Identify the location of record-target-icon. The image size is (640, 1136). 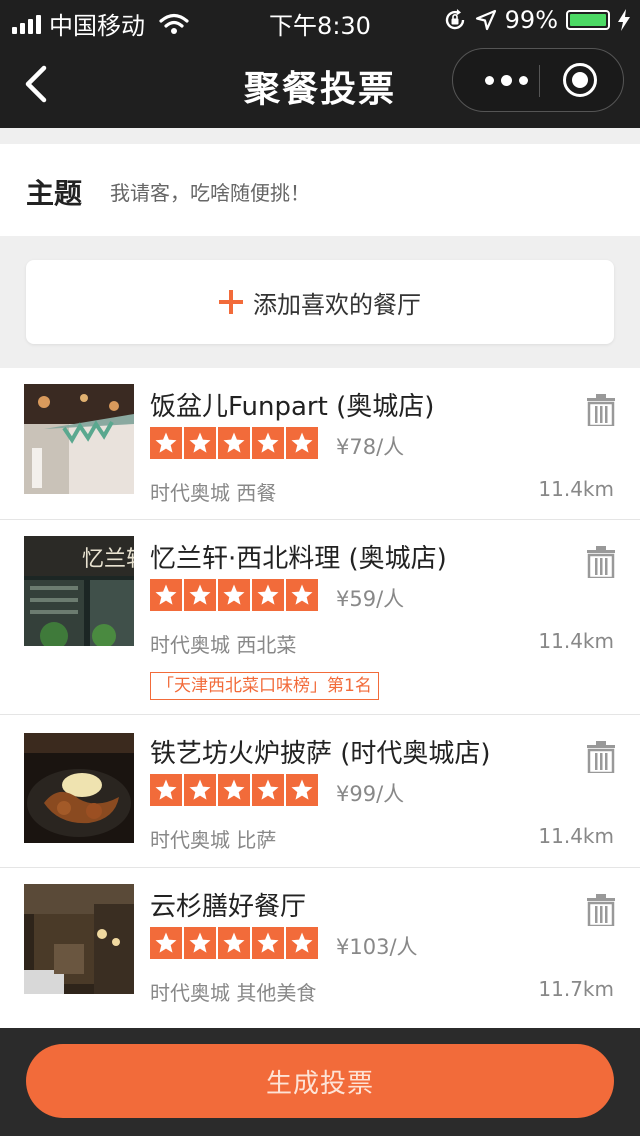
(580, 80).